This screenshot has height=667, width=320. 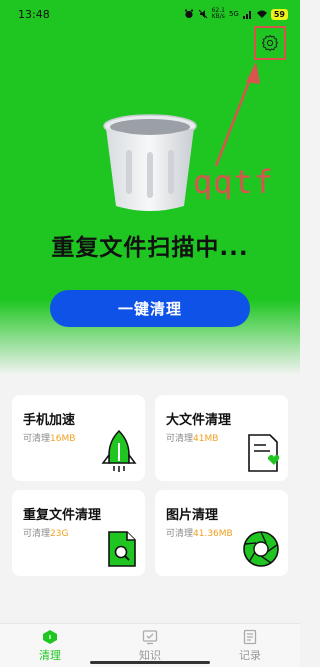 I want to click on card-photo-clean: 图片清理 可清理41.36MB, so click(x=221, y=533).